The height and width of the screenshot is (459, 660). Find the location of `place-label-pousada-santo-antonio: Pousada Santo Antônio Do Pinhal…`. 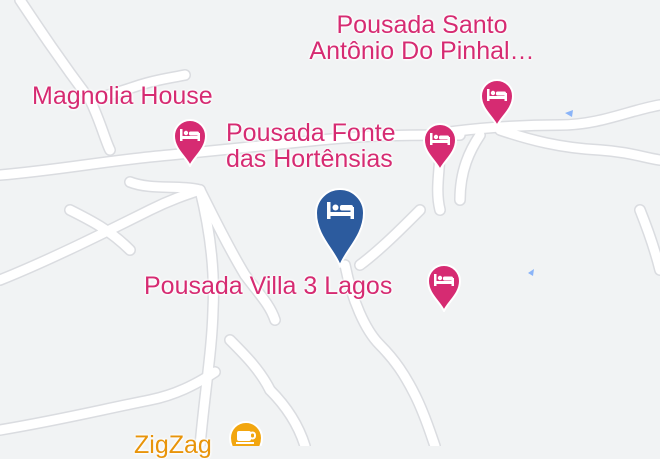

place-label-pousada-santo-antonio: Pousada Santo Antônio Do Pinhal… is located at coordinates (422, 38).